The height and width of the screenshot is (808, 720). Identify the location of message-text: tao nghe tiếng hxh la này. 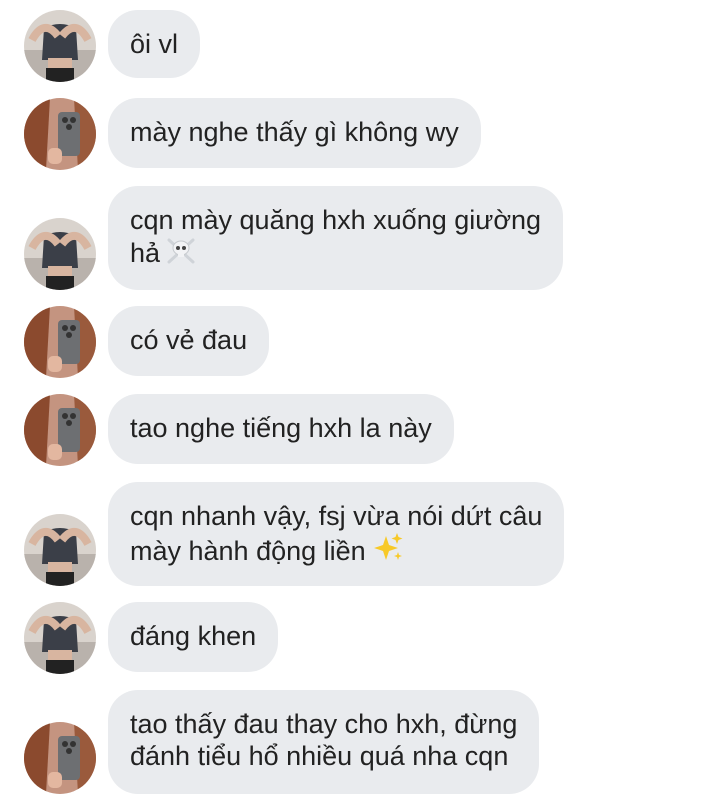
(281, 428).